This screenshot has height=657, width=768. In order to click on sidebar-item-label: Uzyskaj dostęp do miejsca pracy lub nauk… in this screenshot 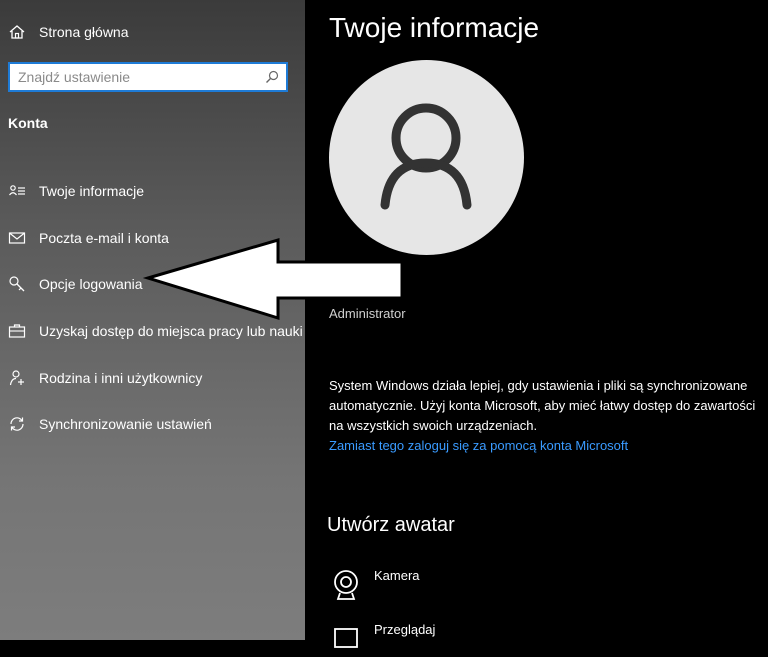, I will do `click(171, 331)`.